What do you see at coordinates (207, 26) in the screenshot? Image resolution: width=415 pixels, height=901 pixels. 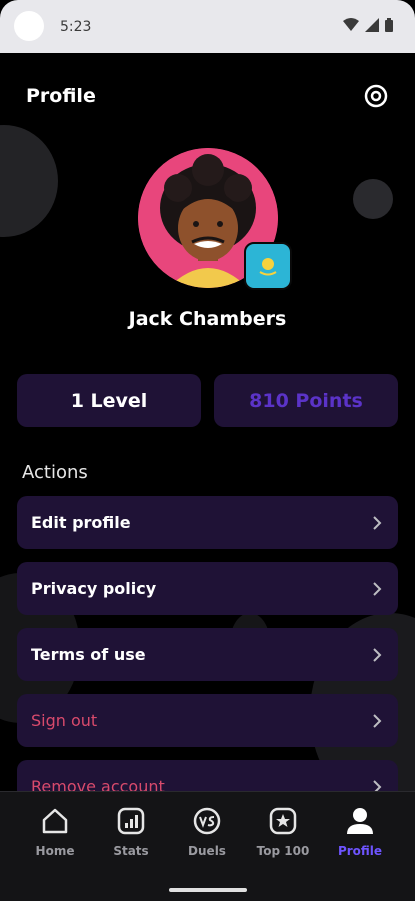 I see `status-bar: 5:23` at bounding box center [207, 26].